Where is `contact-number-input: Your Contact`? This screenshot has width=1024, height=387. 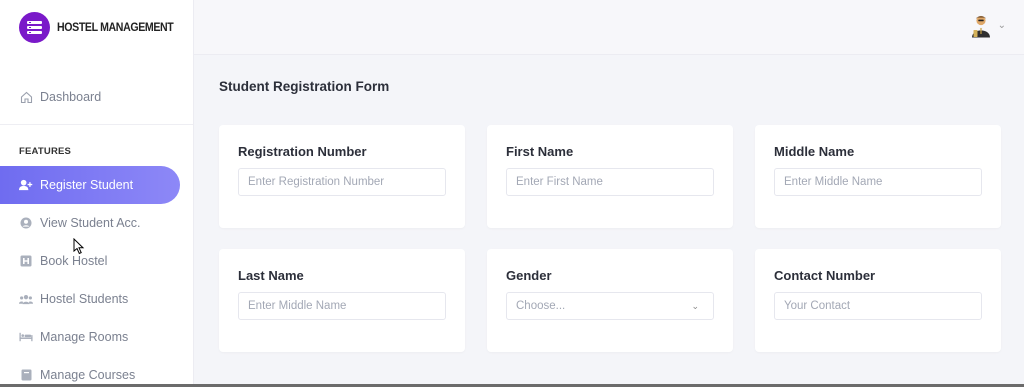 contact-number-input: Your Contact is located at coordinates (878, 306).